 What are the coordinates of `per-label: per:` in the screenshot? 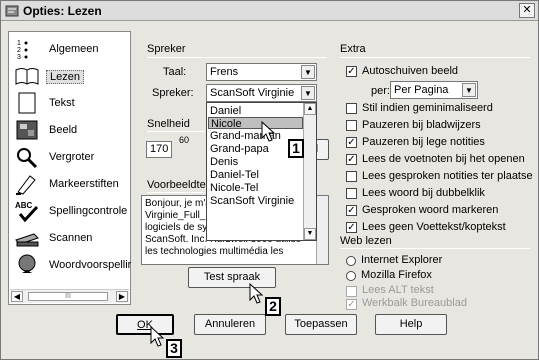 It's located at (380, 91).